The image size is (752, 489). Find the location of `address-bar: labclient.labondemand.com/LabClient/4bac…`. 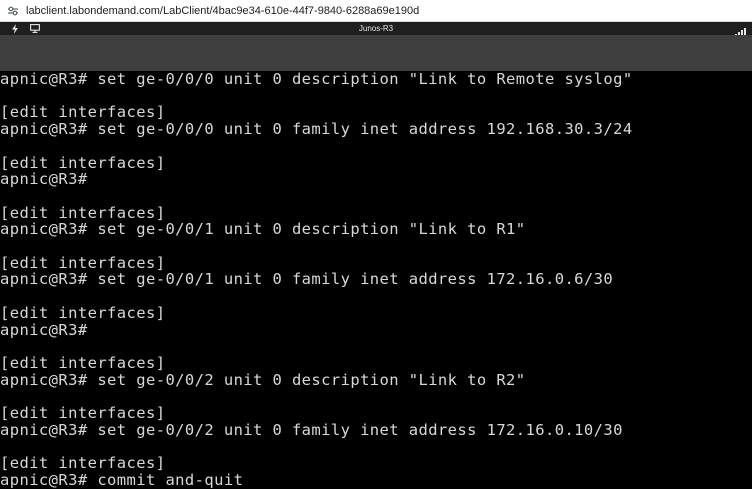

address-bar: labclient.labondemand.com/LabClient/4bac… is located at coordinates (376, 11).